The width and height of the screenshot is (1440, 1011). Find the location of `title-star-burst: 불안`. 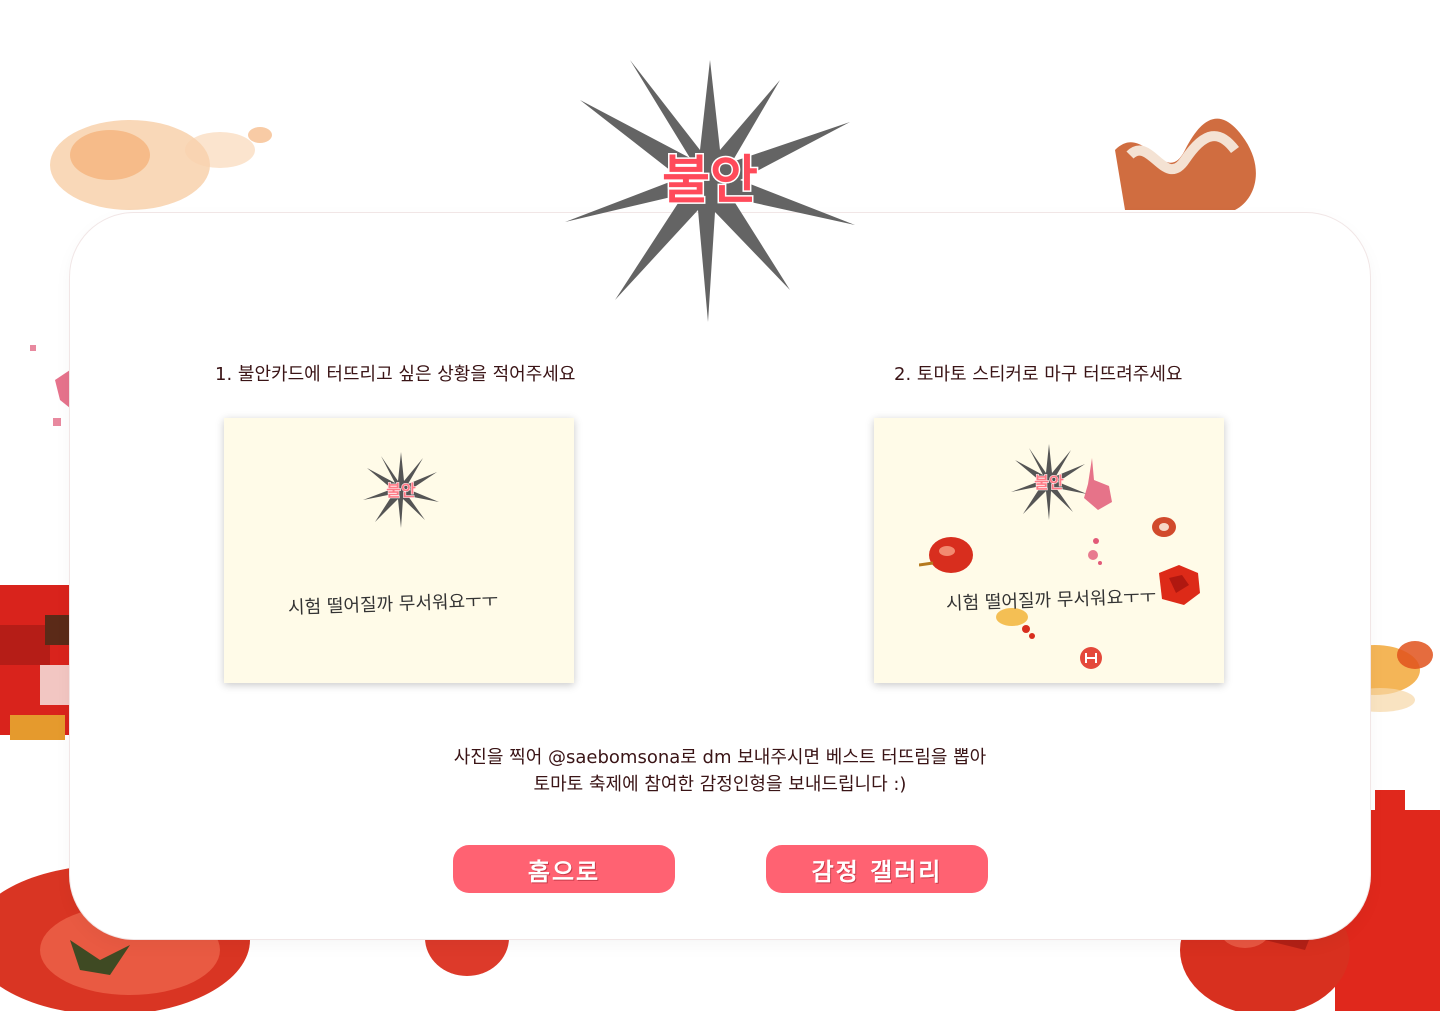

title-star-burst: 불안 is located at coordinates (710, 191).